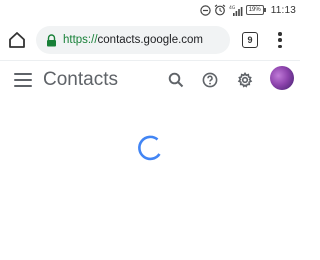  Describe the element at coordinates (282, 78) in the screenshot. I see `account-avatar` at that location.